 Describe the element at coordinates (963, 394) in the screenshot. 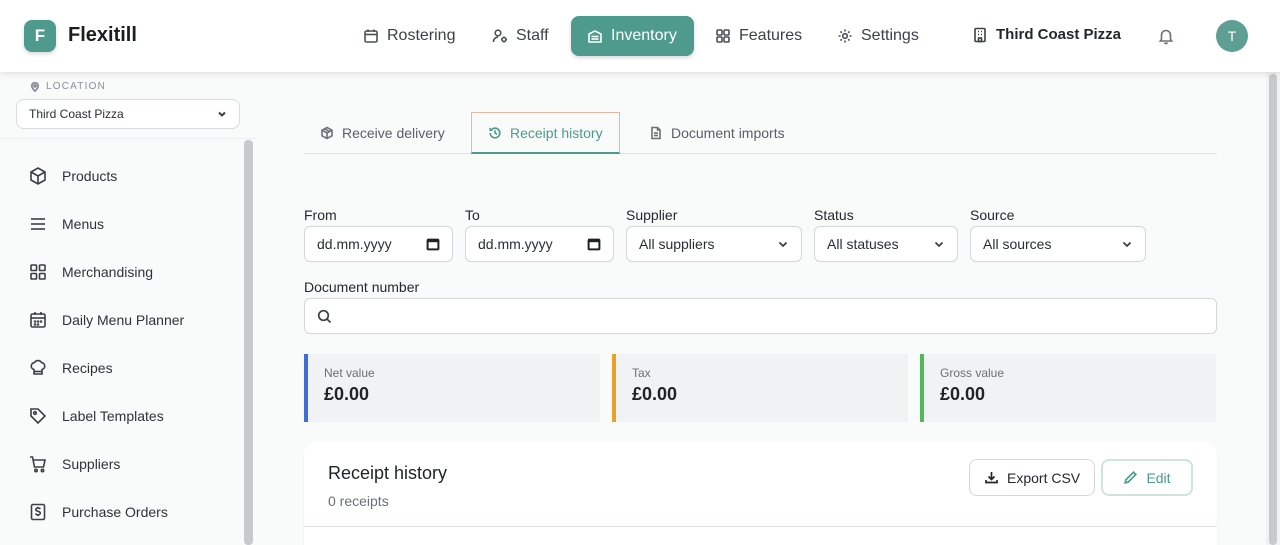

I see `gross-value-amount: £0.00` at that location.